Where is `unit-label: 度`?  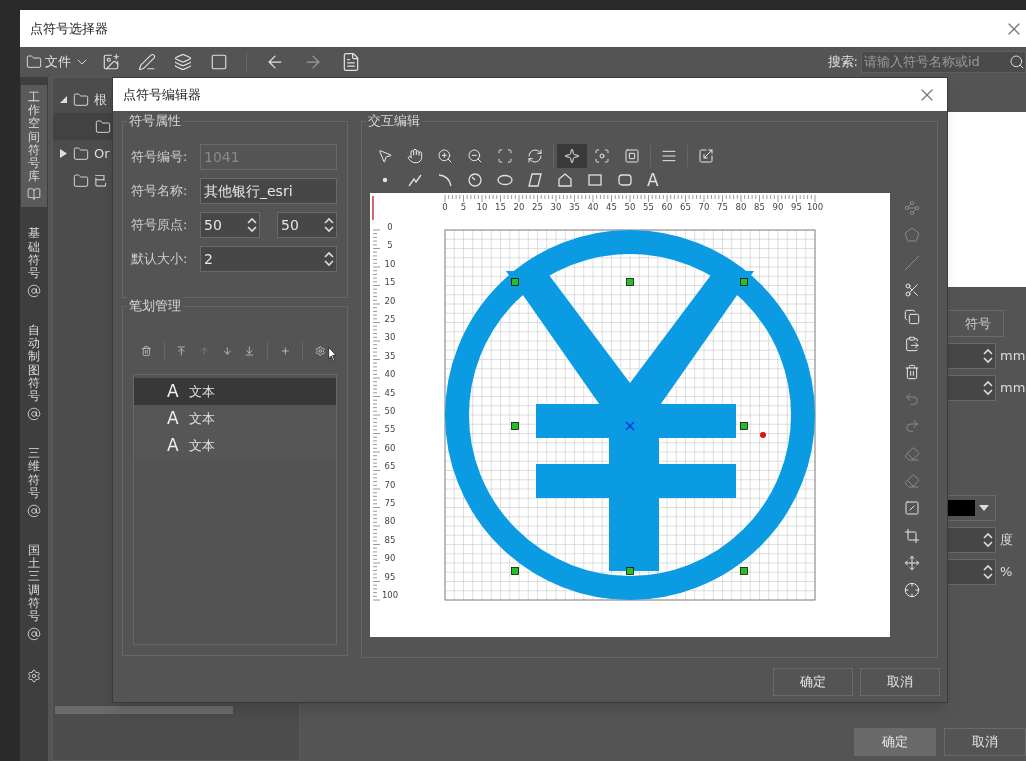
unit-label: 度 is located at coordinates (1006, 540).